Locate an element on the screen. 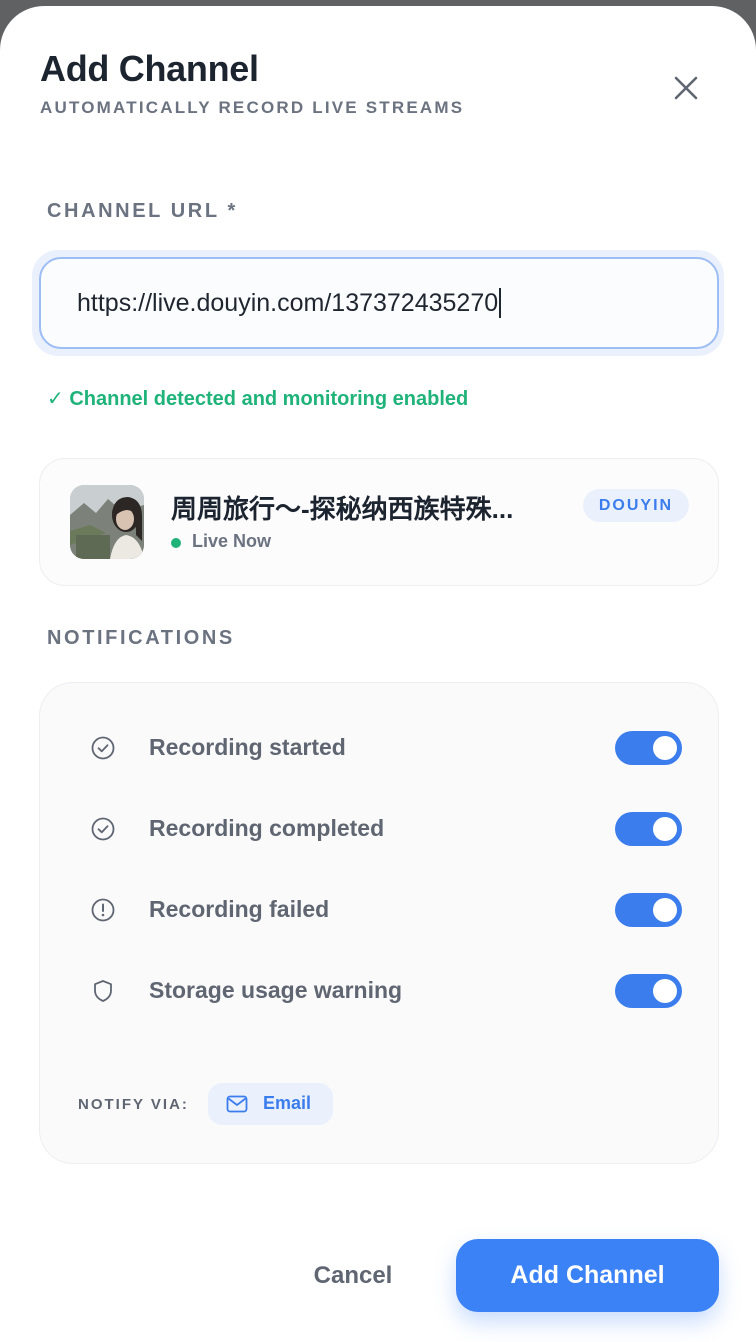  channel-url-input: https://live.douyin.com/137372435270 is located at coordinates (379, 303).